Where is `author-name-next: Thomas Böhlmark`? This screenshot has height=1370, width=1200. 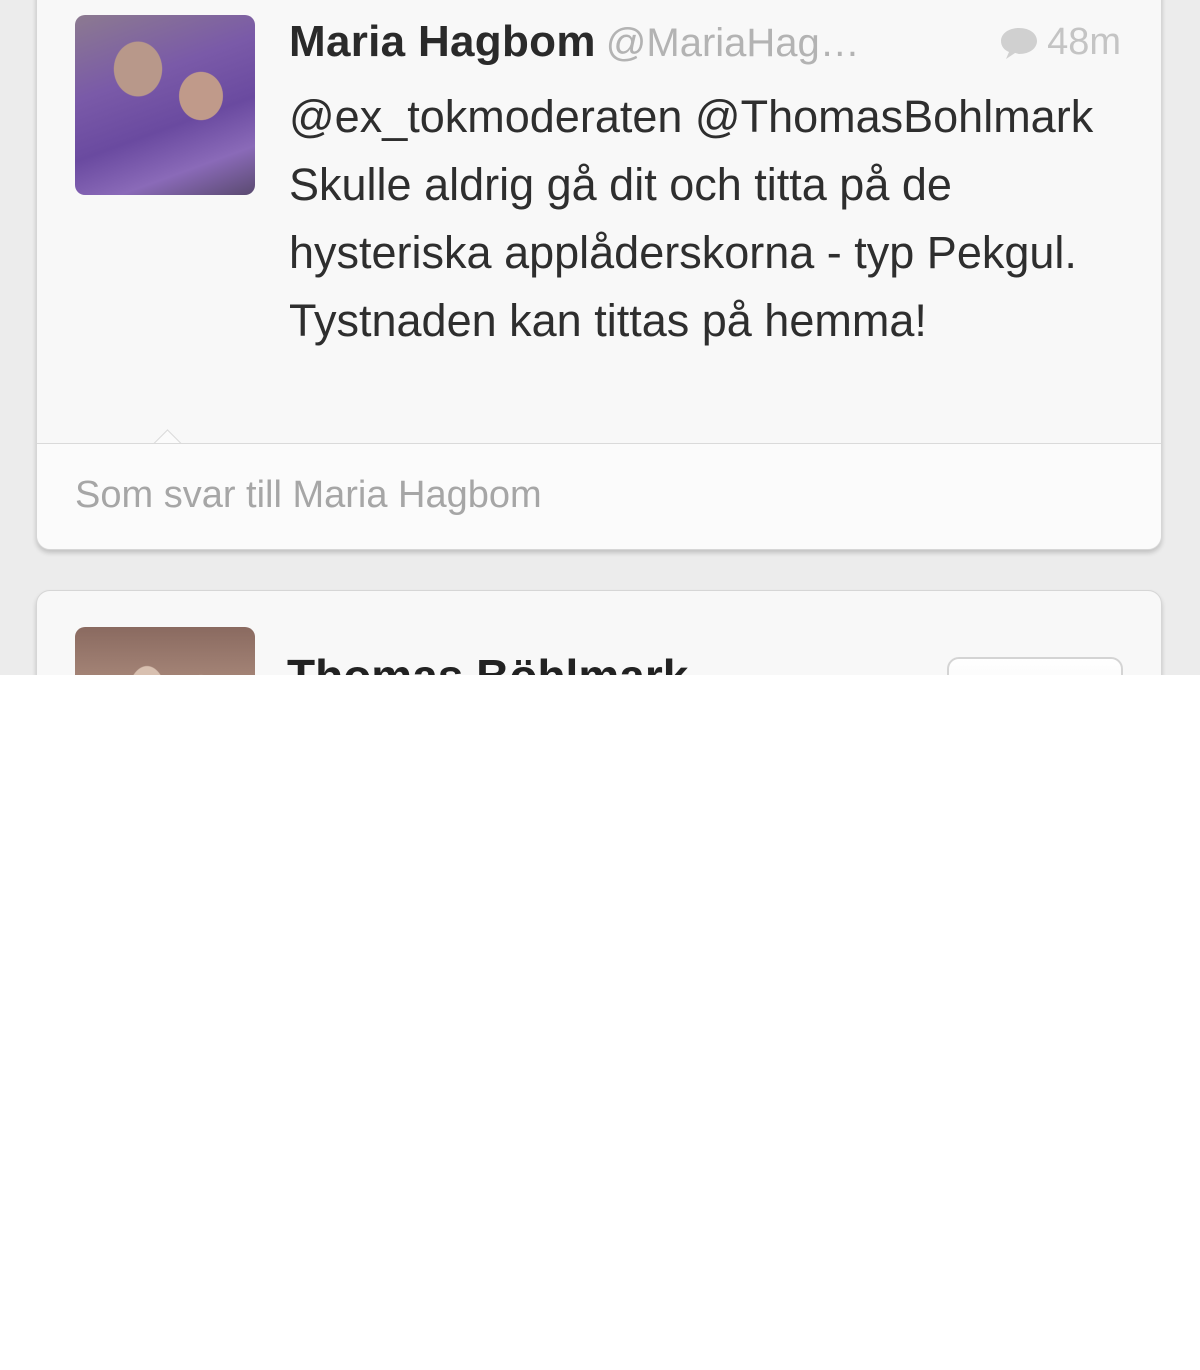
author-name-next: Thomas Böhlmark is located at coordinates (487, 662).